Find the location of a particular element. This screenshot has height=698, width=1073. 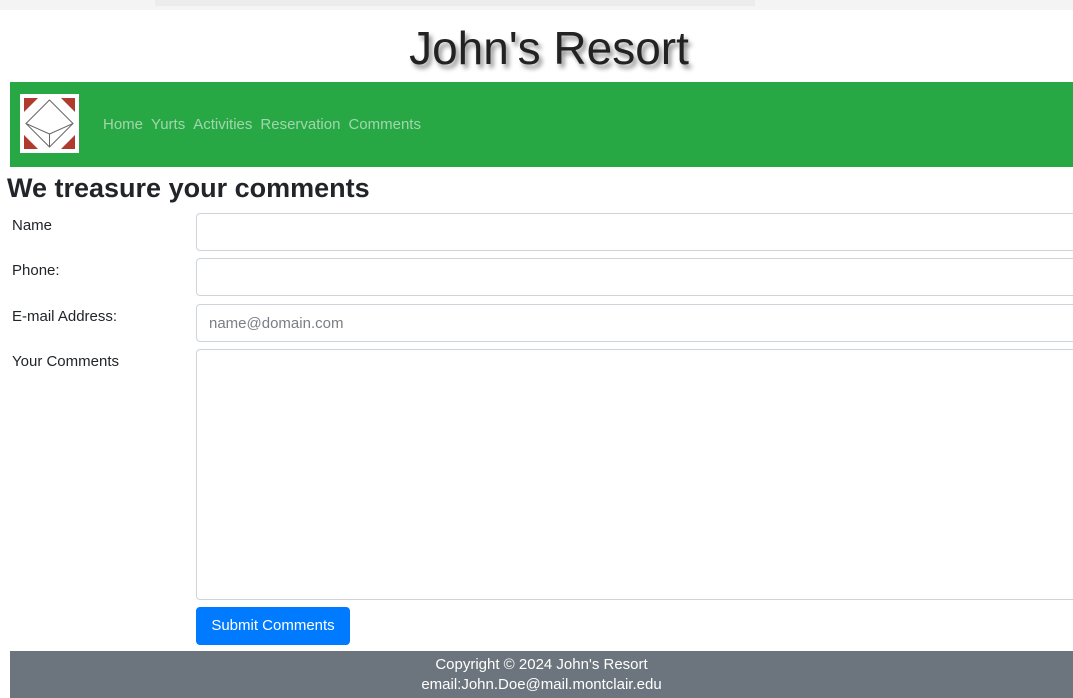

browser-top-strip is located at coordinates (536, 5).